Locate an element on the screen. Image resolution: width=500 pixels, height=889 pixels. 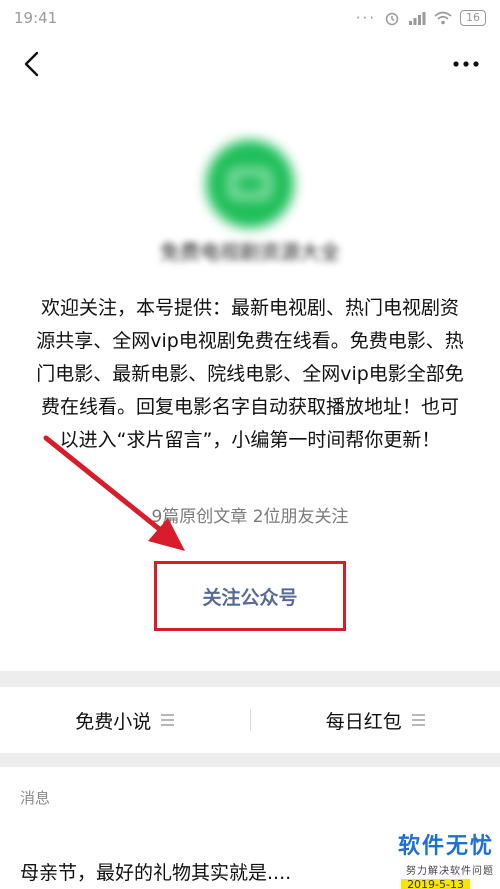
follow-highlight-box: 关注公众号 is located at coordinates (250, 596).